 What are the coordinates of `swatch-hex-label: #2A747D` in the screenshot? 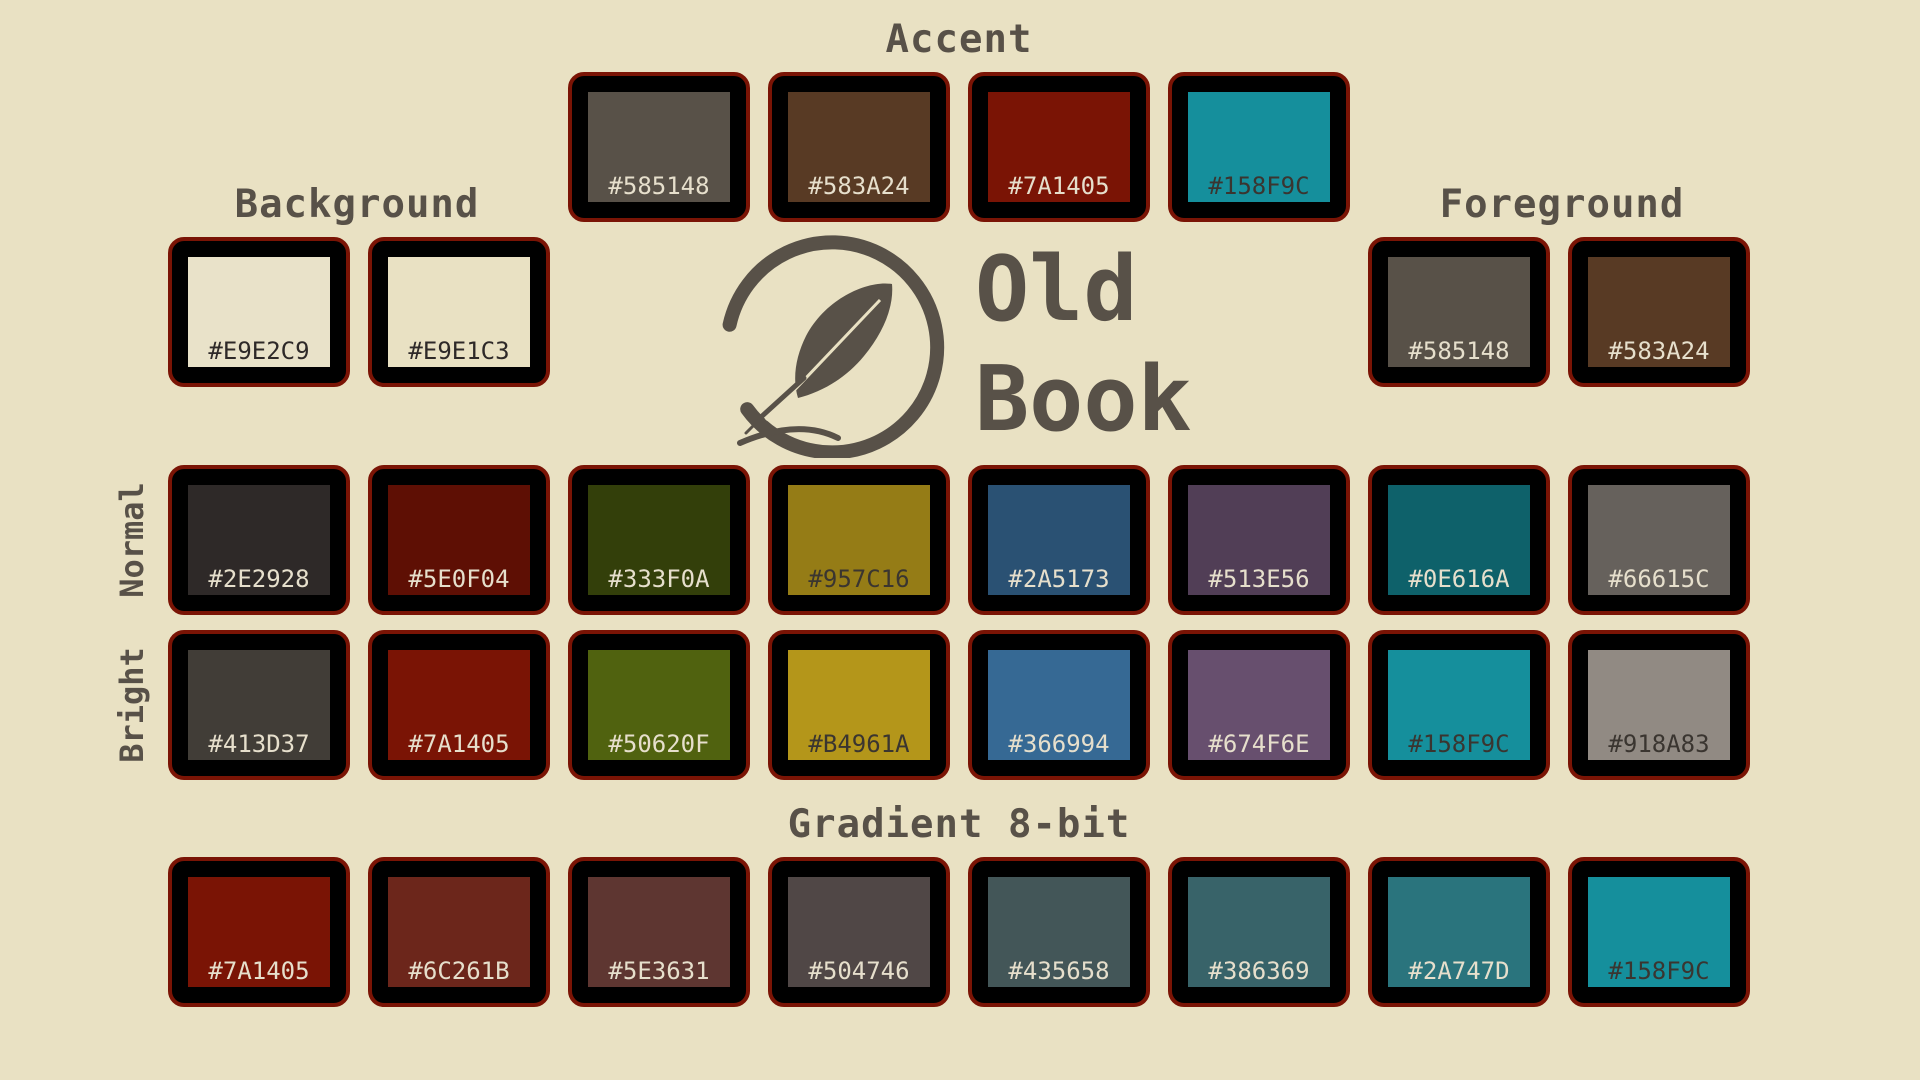 It's located at (1459, 971).